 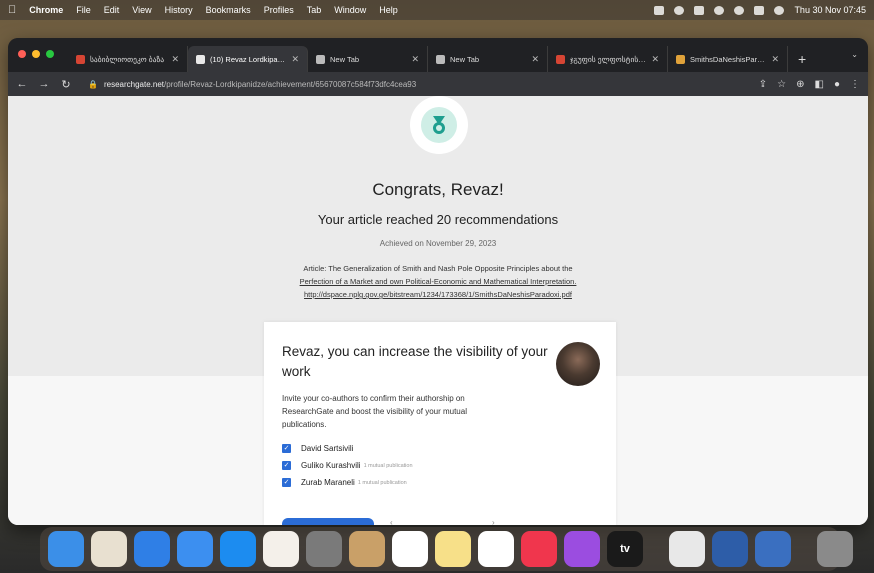 I want to click on reload-icon: ↻, so click(x=66, y=84).